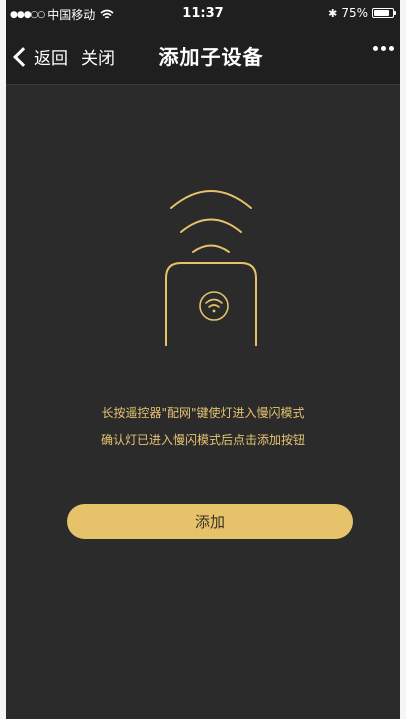 This screenshot has height=719, width=406. What do you see at coordinates (203, 13) in the screenshot?
I see `status-bar: ●●●○○ 中国移动 11:37 ✱ 75%` at bounding box center [203, 13].